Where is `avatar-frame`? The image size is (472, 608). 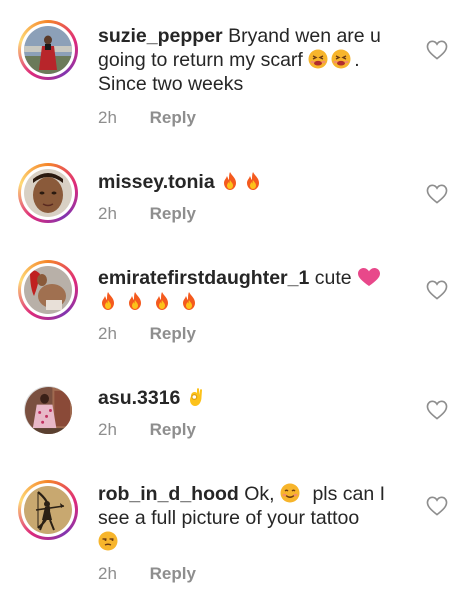
avatar-frame is located at coordinates (48, 410).